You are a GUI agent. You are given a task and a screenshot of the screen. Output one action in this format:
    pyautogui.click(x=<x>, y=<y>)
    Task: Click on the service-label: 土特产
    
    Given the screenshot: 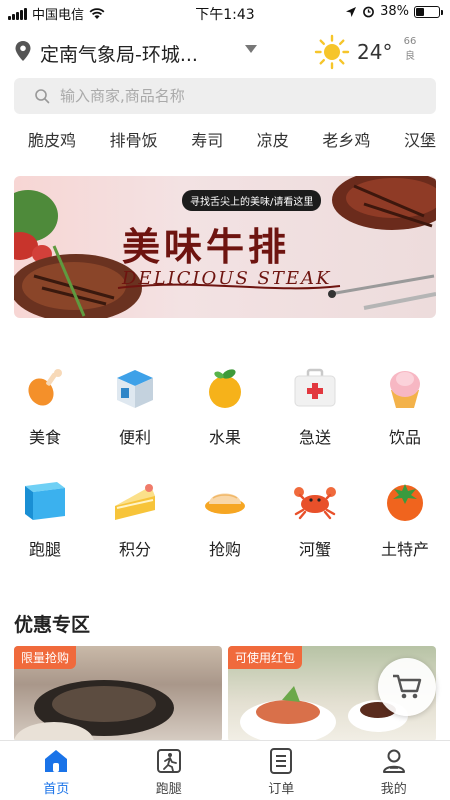 What is the action you would take?
    pyautogui.click(x=404, y=549)
    